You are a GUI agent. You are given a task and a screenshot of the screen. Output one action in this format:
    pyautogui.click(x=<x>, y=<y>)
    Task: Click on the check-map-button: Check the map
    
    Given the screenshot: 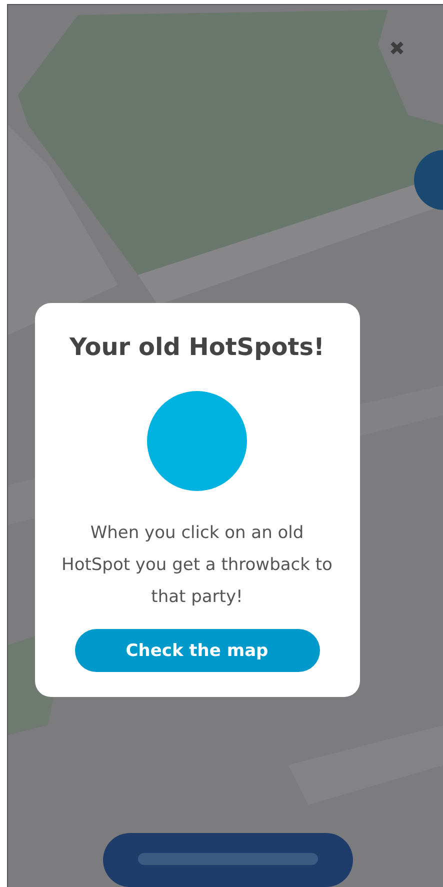 What is the action you would take?
    pyautogui.click(x=197, y=650)
    